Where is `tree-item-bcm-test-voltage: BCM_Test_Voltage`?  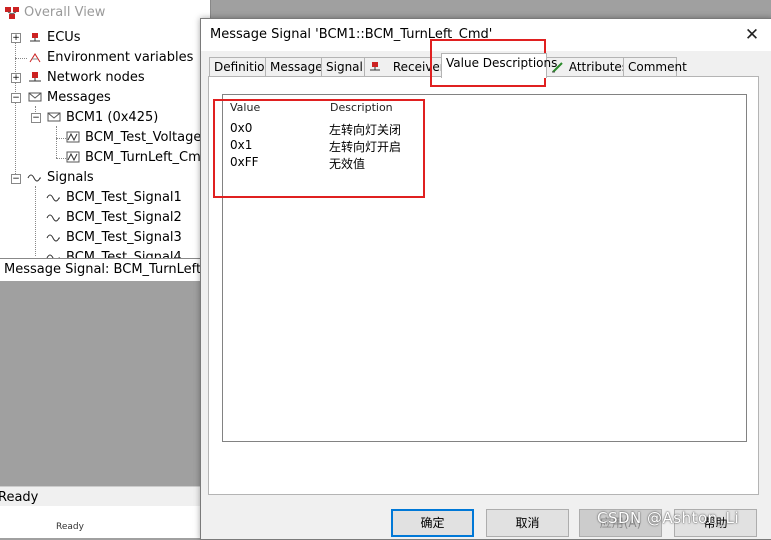 tree-item-bcm-test-voltage: BCM_Test_Voltage is located at coordinates (143, 137).